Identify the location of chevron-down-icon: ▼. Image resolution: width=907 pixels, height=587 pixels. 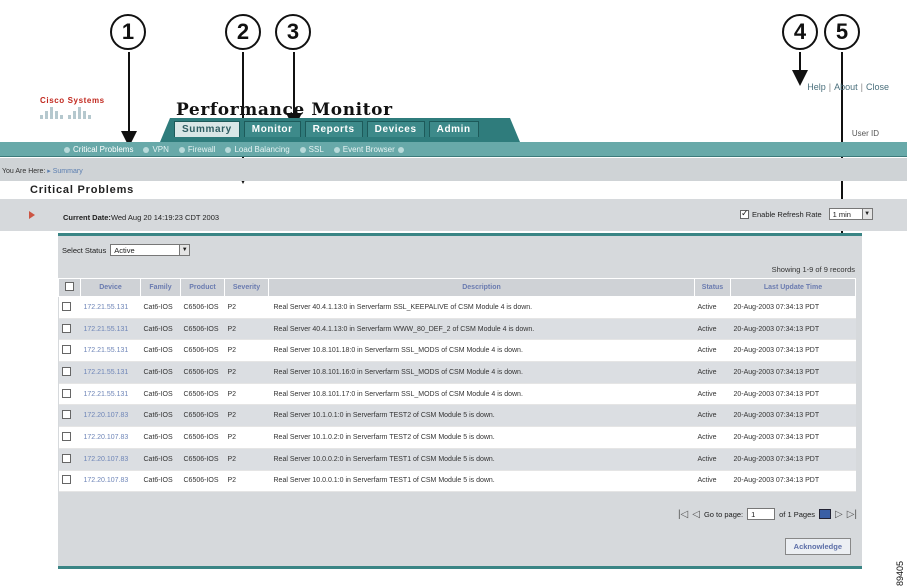
(184, 250).